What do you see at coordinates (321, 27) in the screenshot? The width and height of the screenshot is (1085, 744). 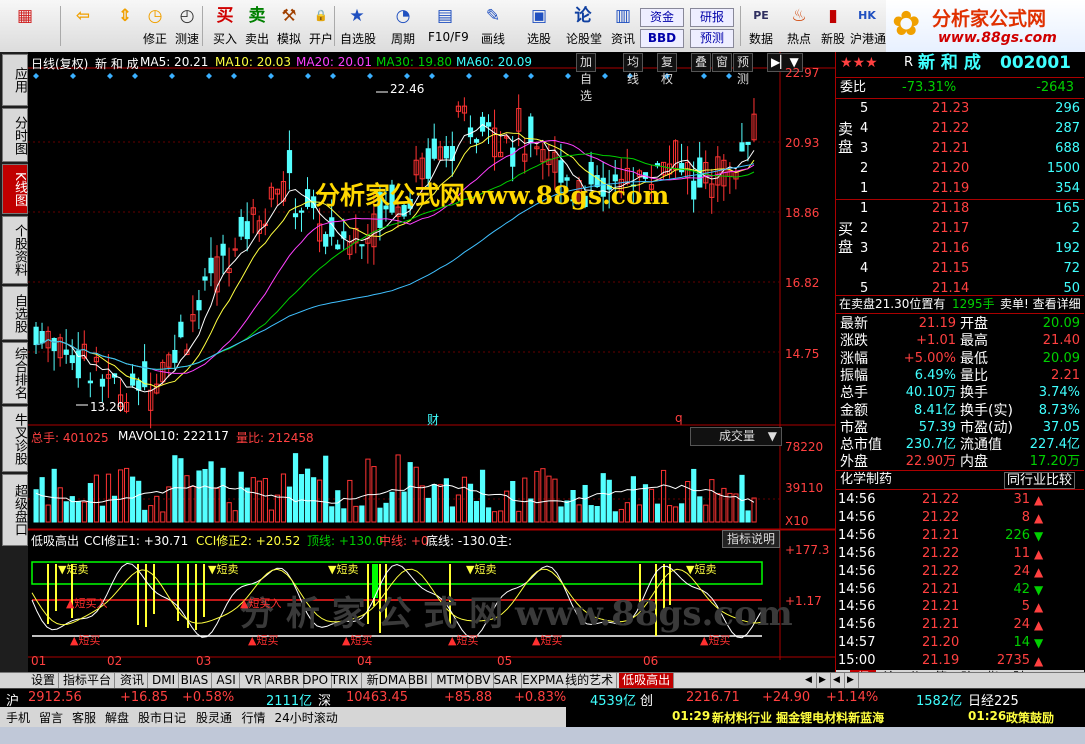 I see `lock-toolbar-button: 🔒 开户` at bounding box center [321, 27].